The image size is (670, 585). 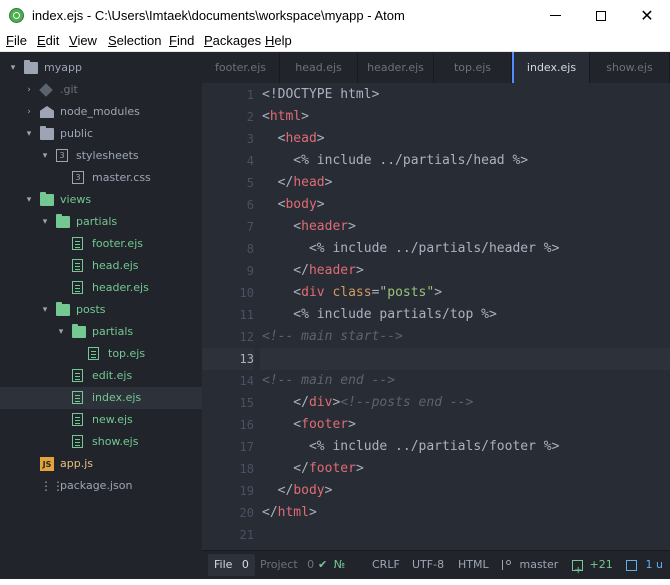 What do you see at coordinates (335, 41) in the screenshot?
I see `menu-bar: File Edit View Selection Find Packages Help` at bounding box center [335, 41].